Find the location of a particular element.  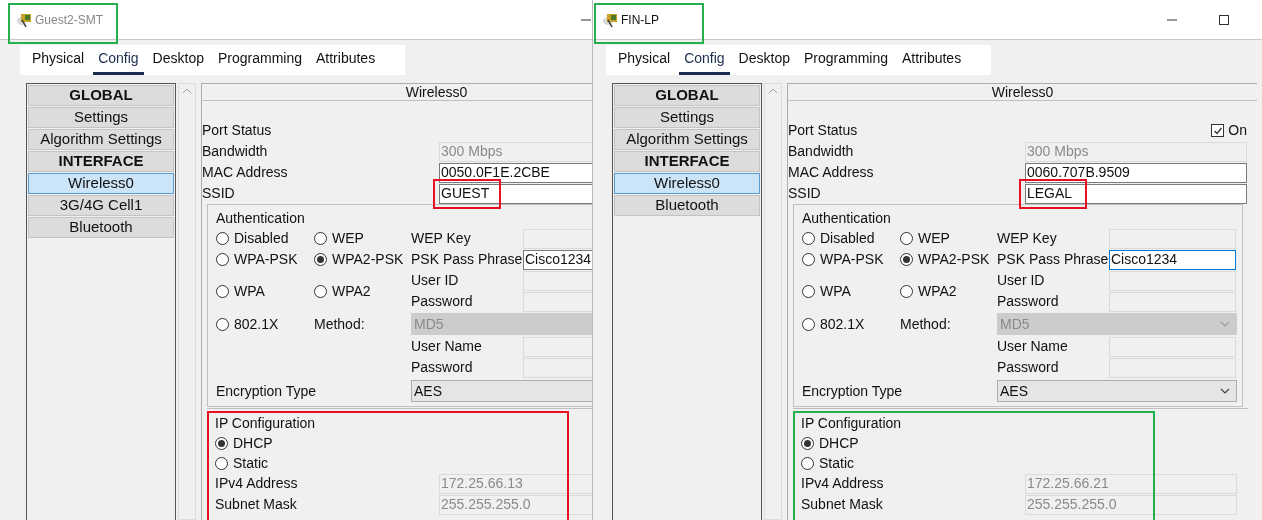

sidebar-item: 3G/4G Cell1 is located at coordinates (101, 205).